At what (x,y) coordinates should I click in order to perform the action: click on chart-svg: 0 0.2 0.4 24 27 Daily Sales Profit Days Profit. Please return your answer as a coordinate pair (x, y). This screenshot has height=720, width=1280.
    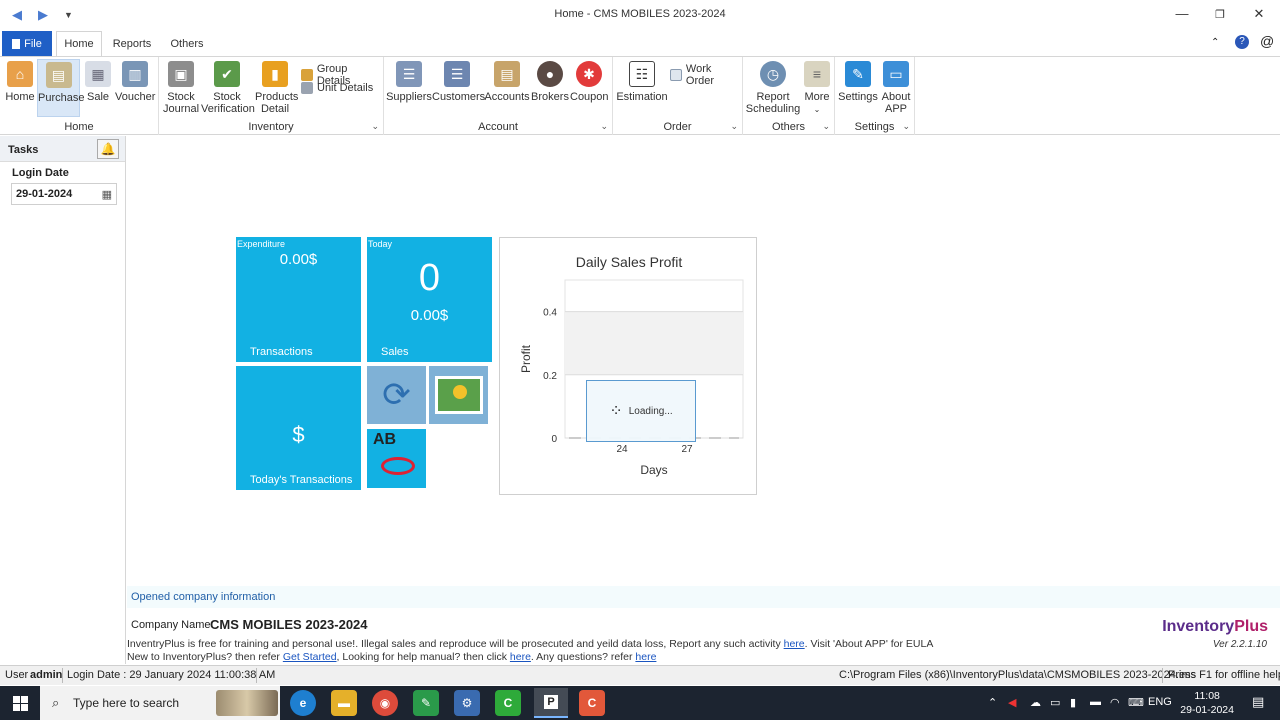
    Looking at the image, I should click on (631, 365).